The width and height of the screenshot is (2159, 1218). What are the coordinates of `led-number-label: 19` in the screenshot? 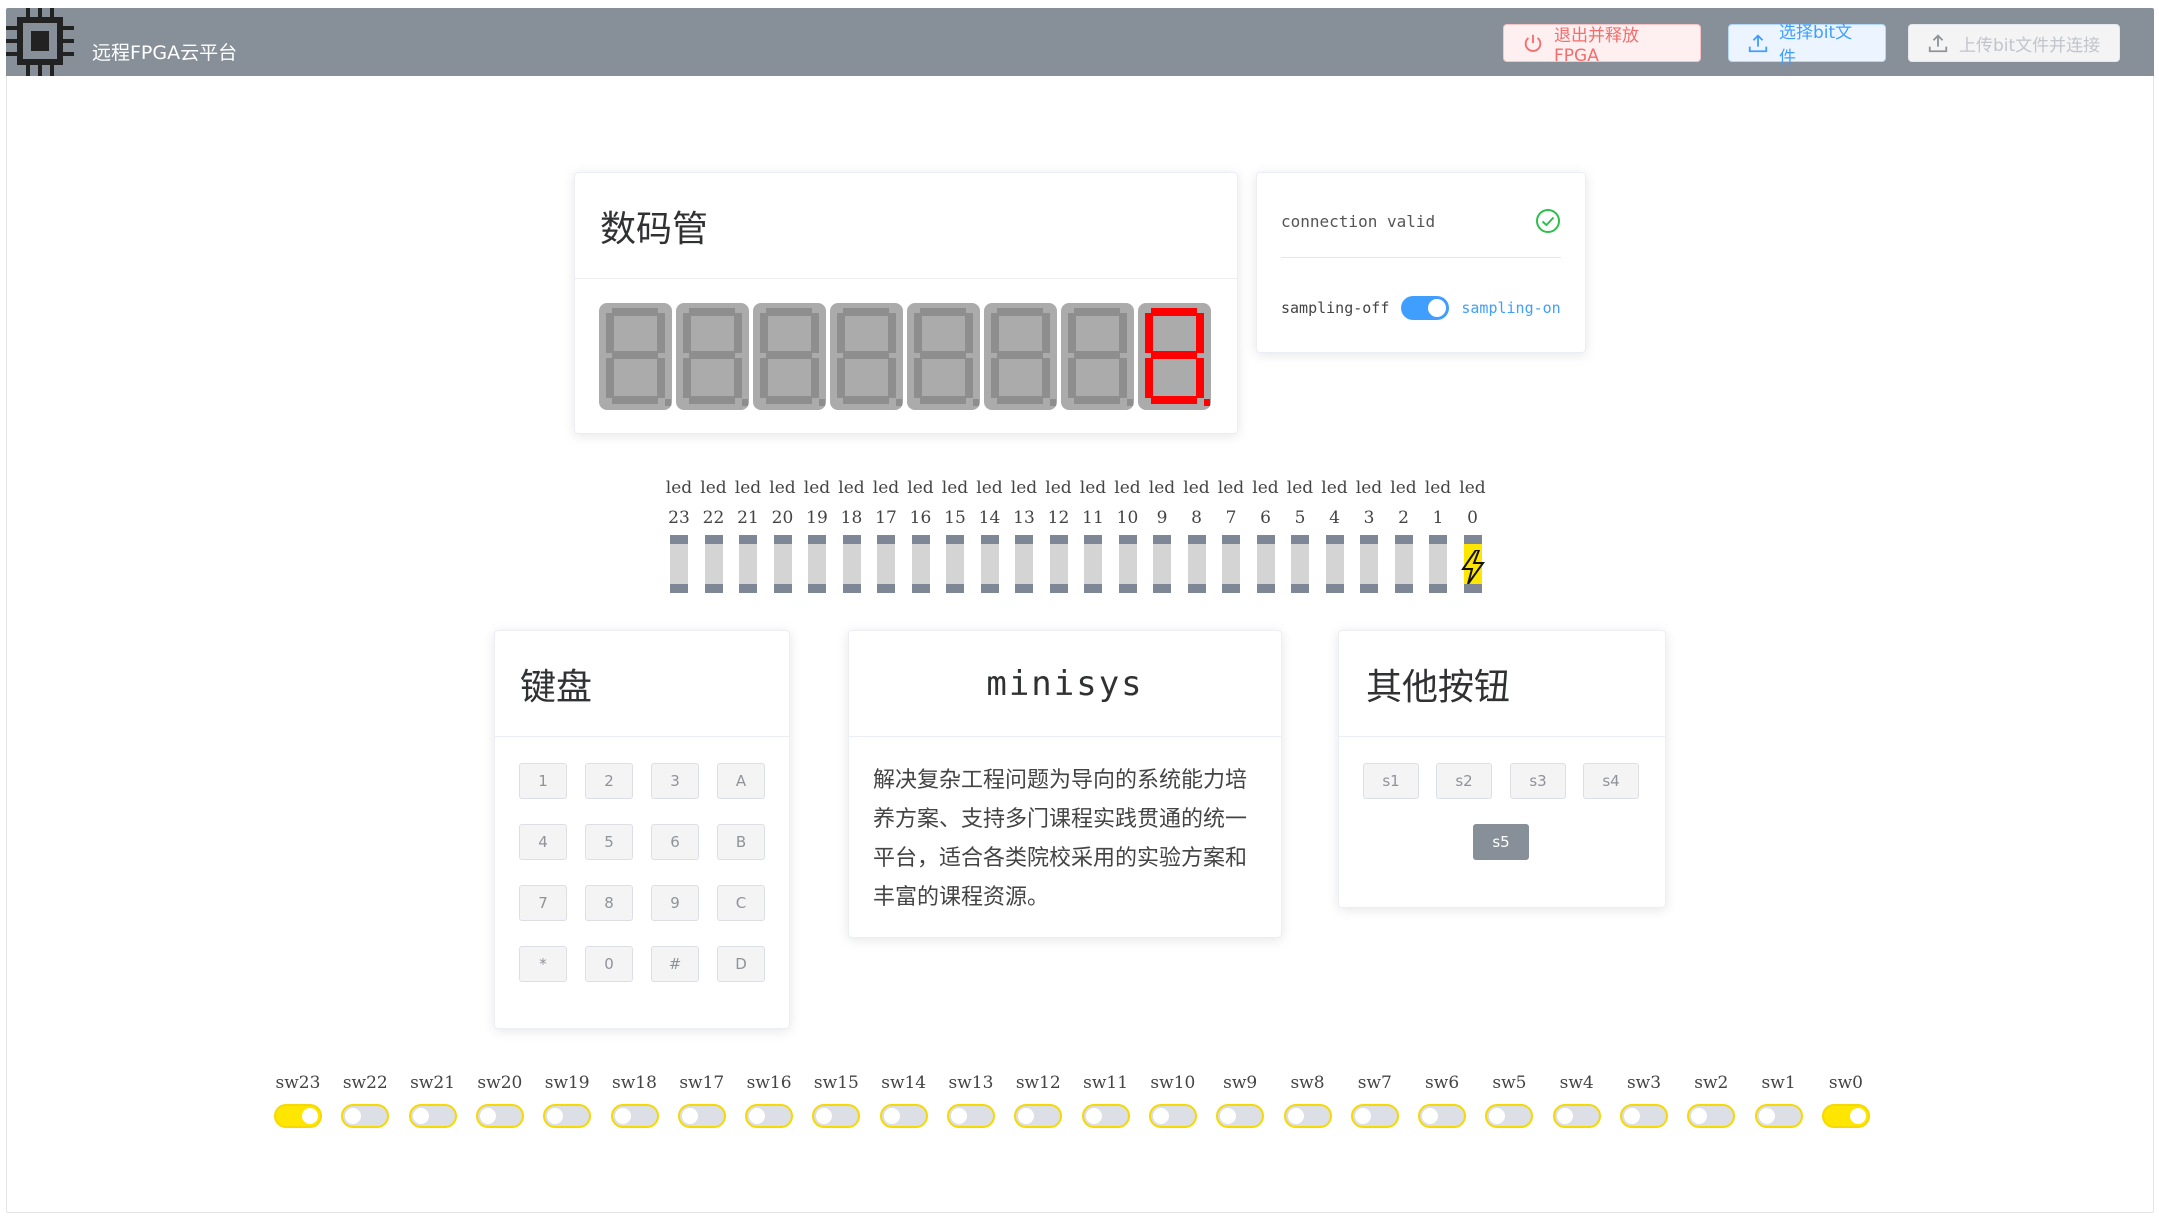 It's located at (817, 518).